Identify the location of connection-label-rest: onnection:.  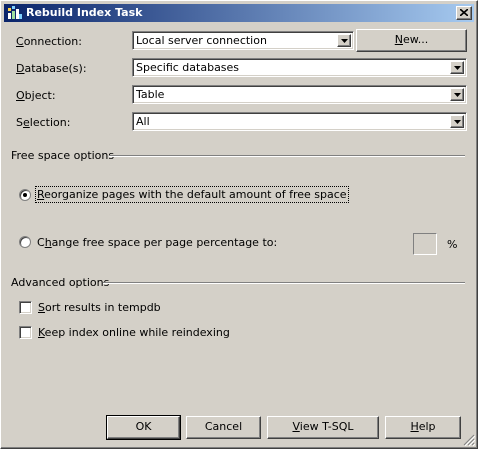
(52, 41).